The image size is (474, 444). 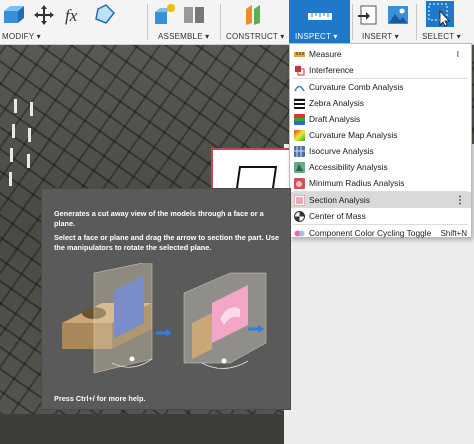 What do you see at coordinates (164, 15) in the screenshot?
I see `new-component-icon` at bounding box center [164, 15].